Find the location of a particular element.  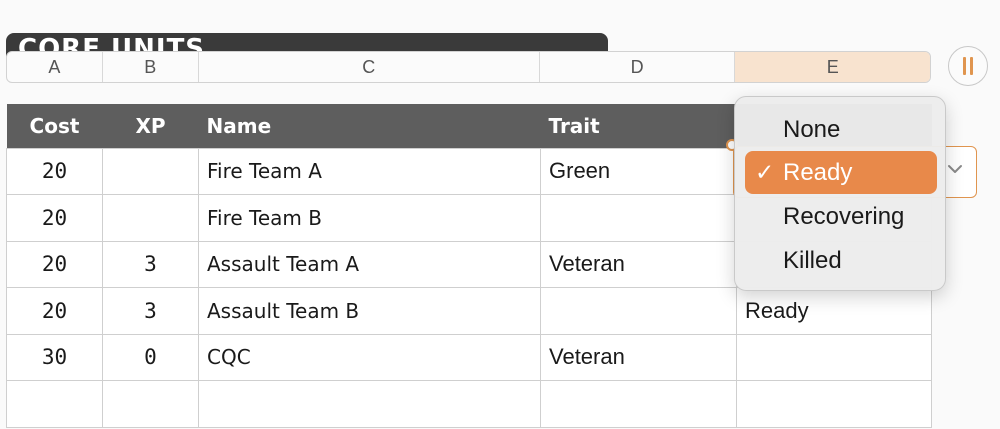

table-row: 30 0 CQC Veteran is located at coordinates (469, 357).